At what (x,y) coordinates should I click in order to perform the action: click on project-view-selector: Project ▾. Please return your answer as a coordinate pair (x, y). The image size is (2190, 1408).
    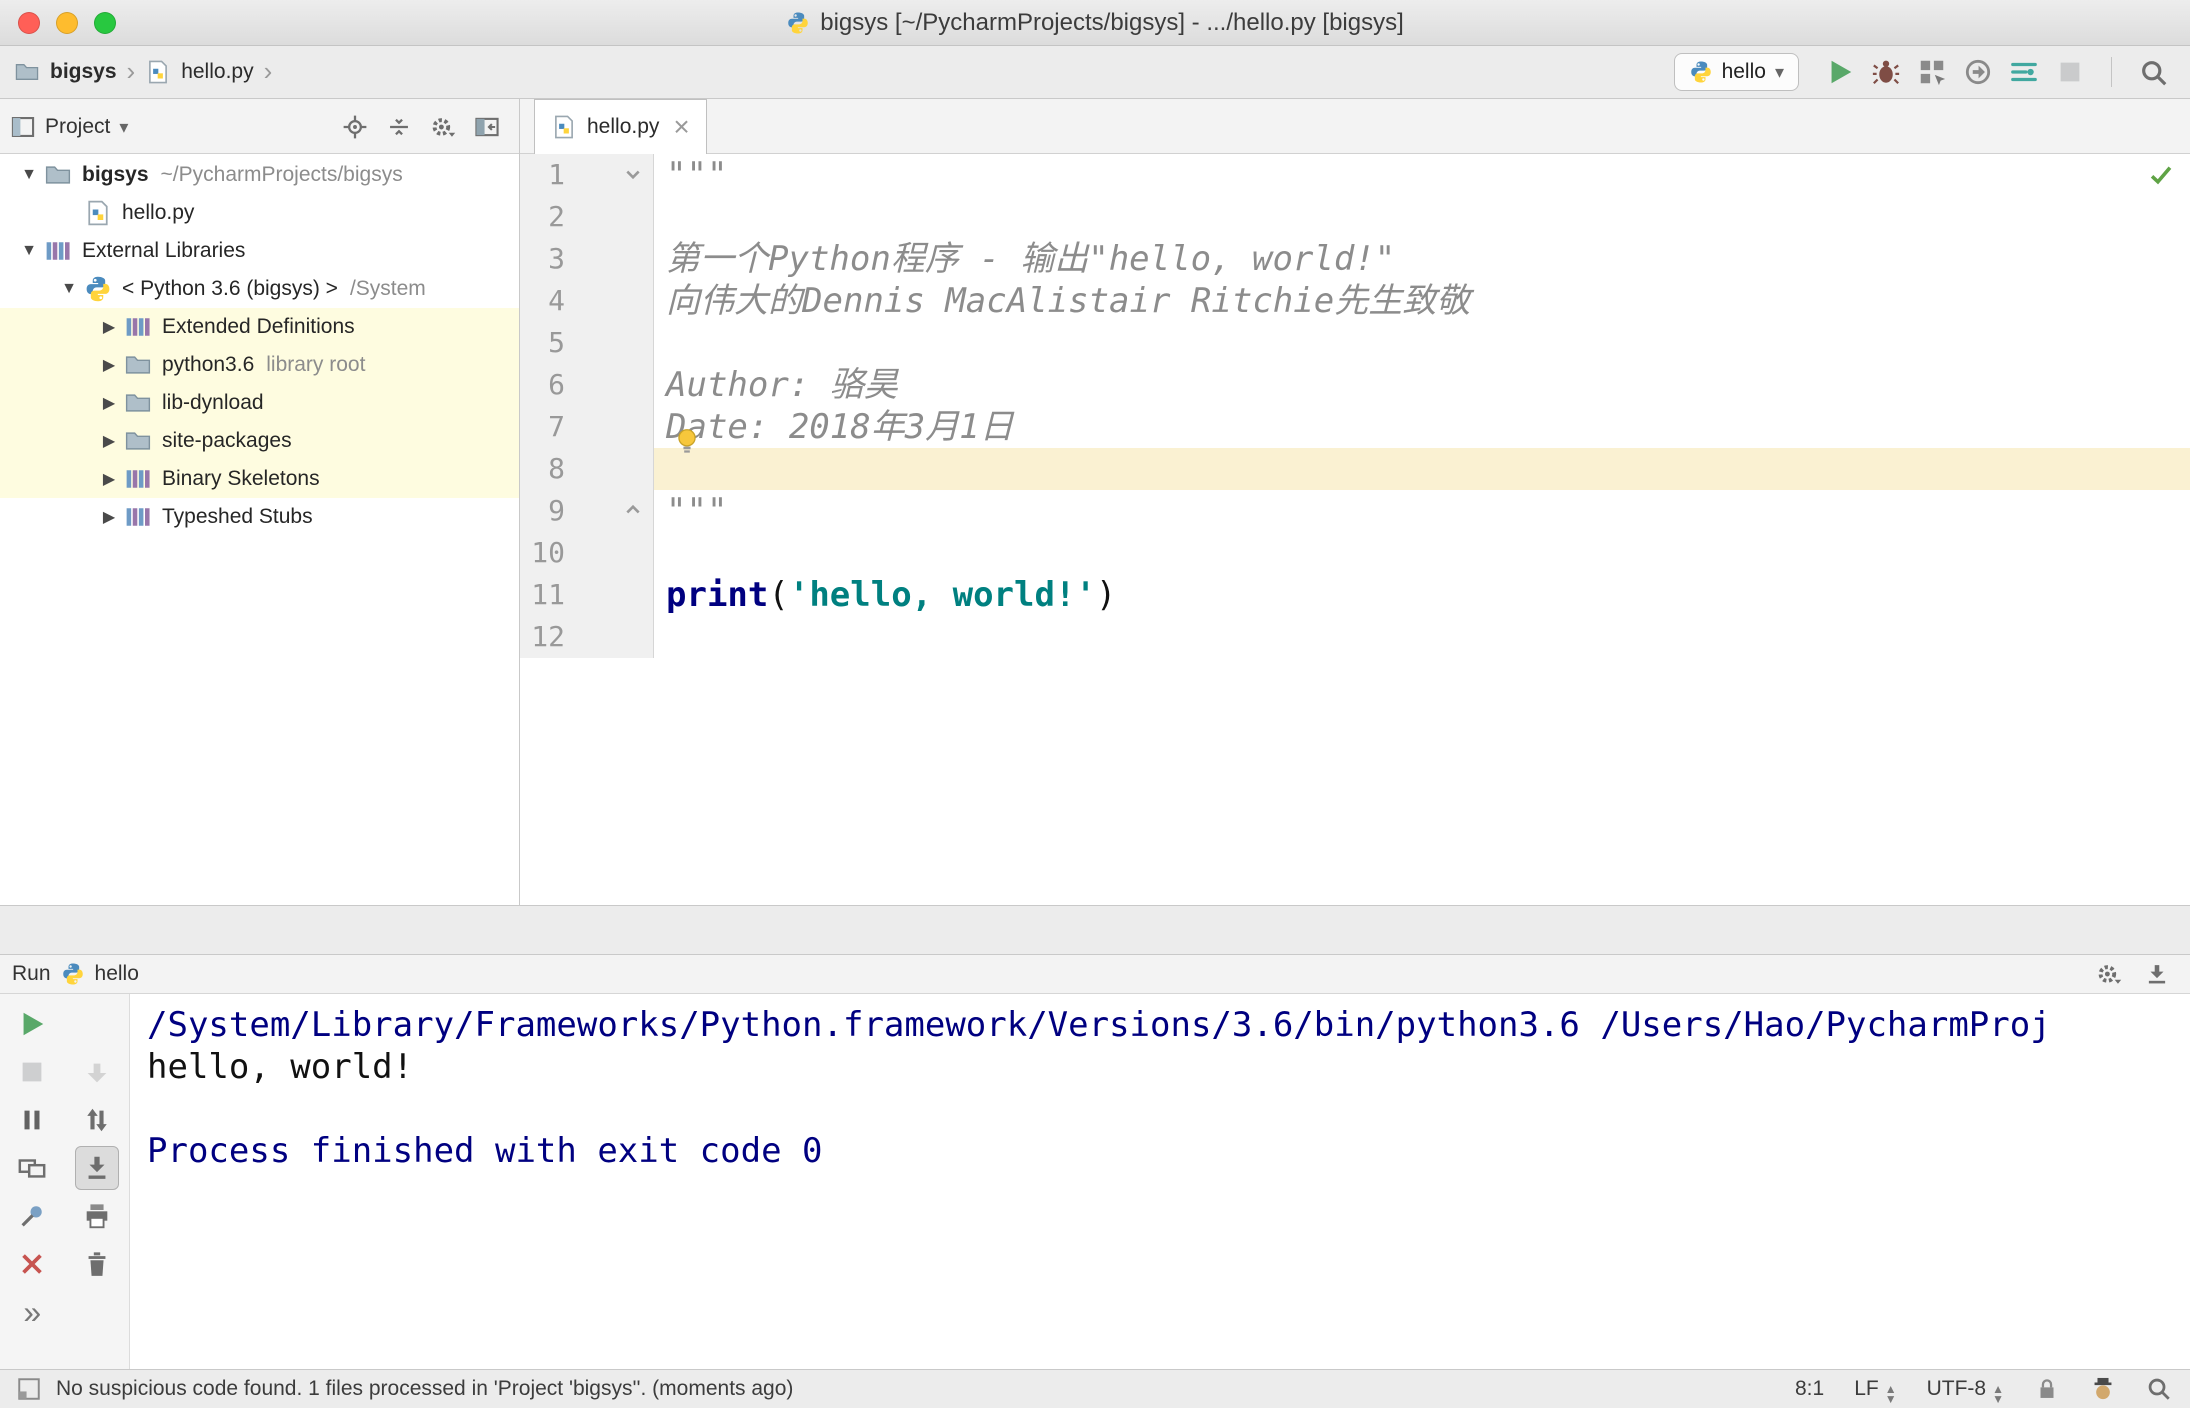
    Looking at the image, I should click on (69, 127).